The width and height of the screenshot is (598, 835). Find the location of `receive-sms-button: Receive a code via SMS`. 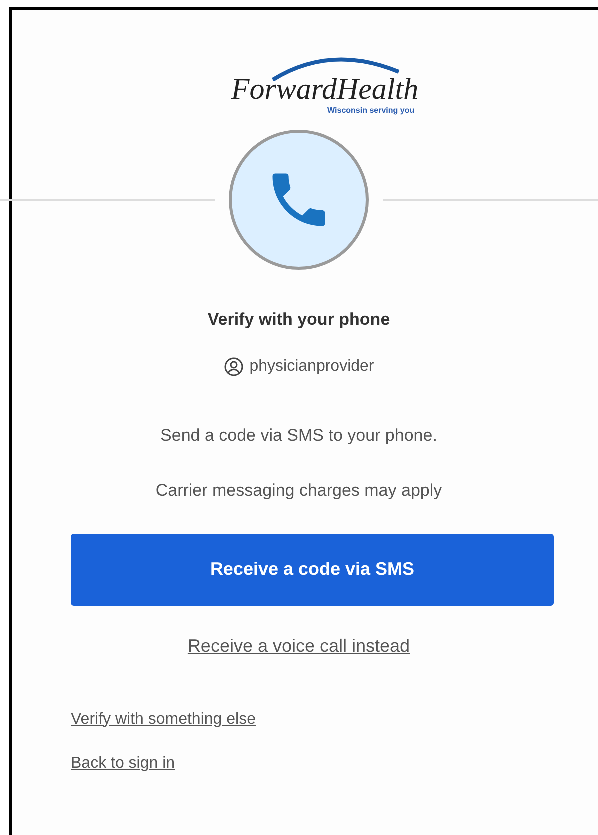

receive-sms-button: Receive a code via SMS is located at coordinates (312, 570).